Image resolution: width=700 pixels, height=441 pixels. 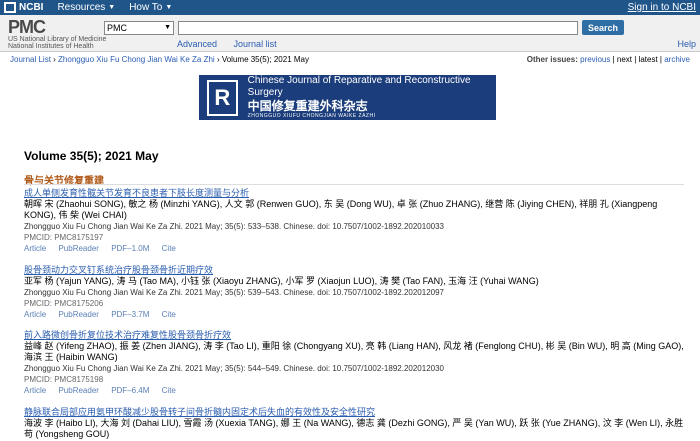 What do you see at coordinates (595, 59) in the screenshot?
I see `issue-link-previous: previous` at bounding box center [595, 59].